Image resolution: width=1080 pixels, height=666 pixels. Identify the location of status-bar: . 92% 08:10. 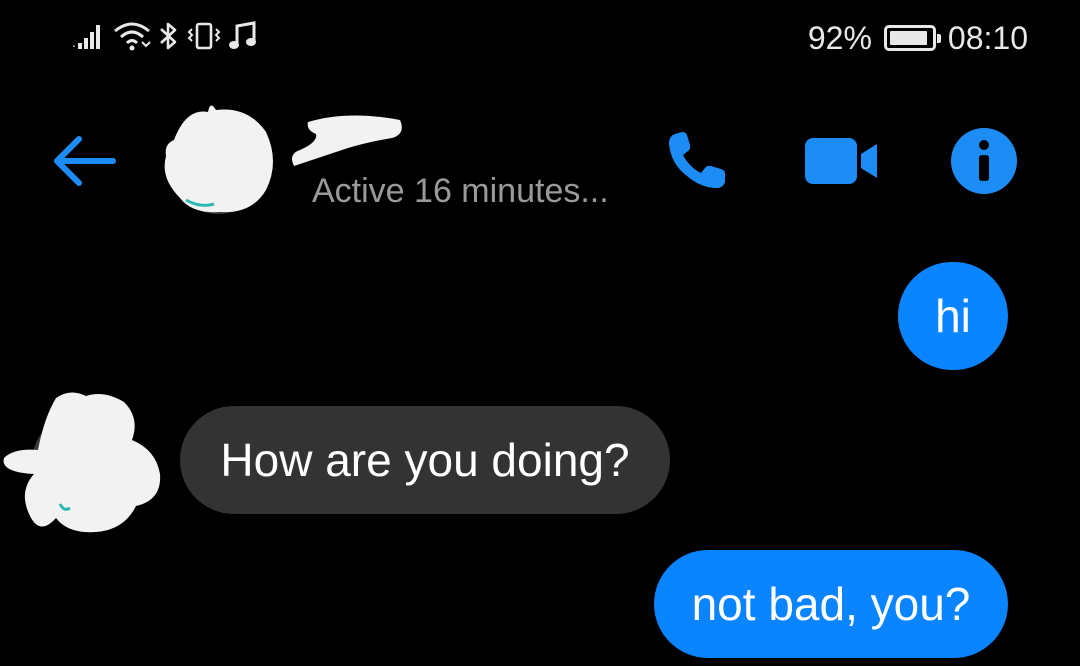
(540, 39).